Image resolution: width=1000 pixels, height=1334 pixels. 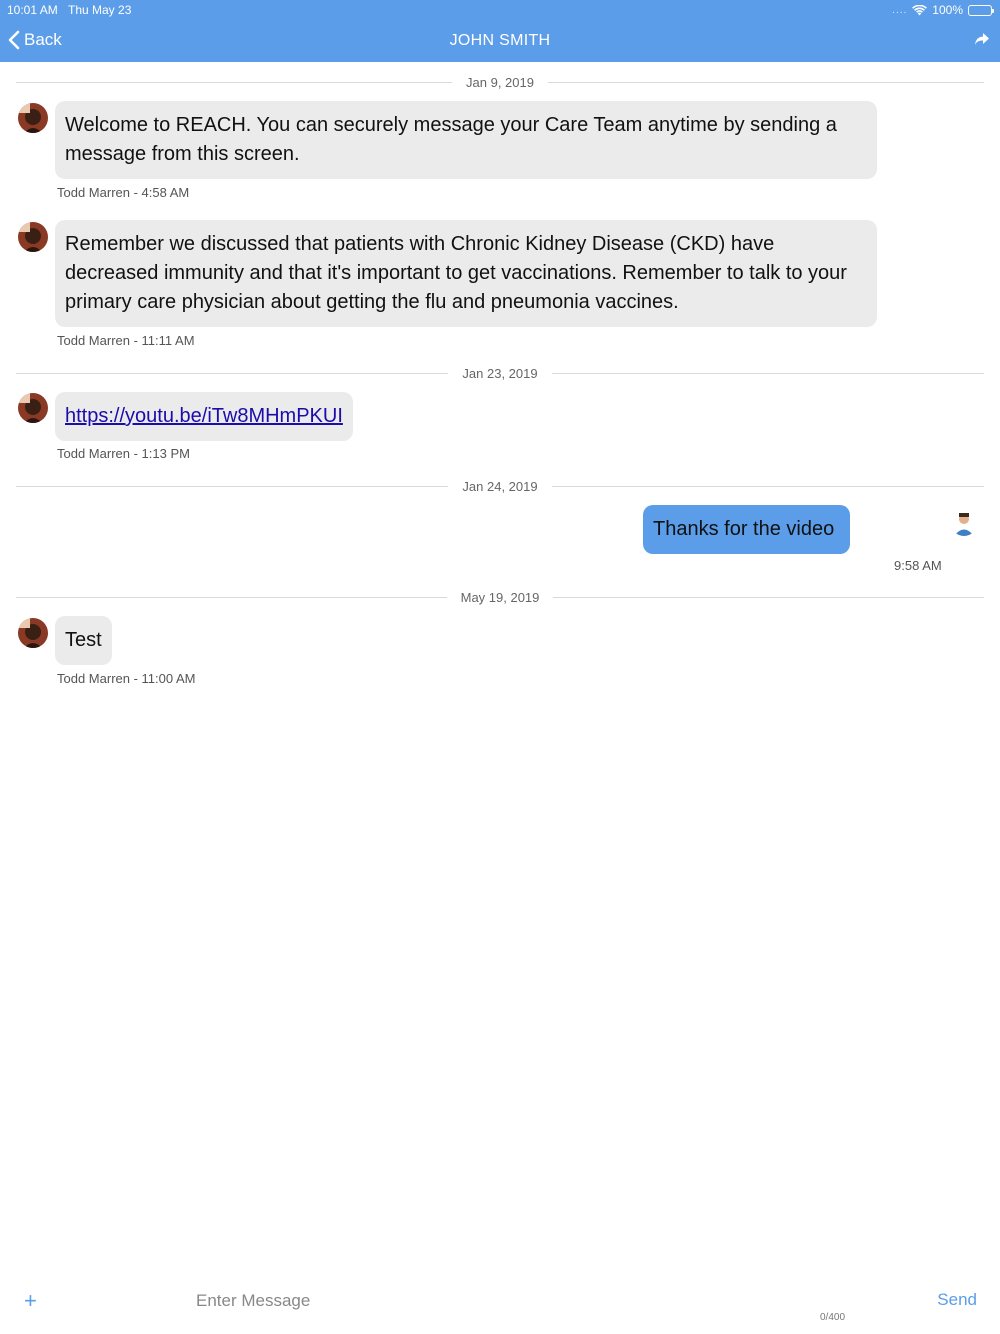 I want to click on status-indicators: .... 100%, so click(x=943, y=10).